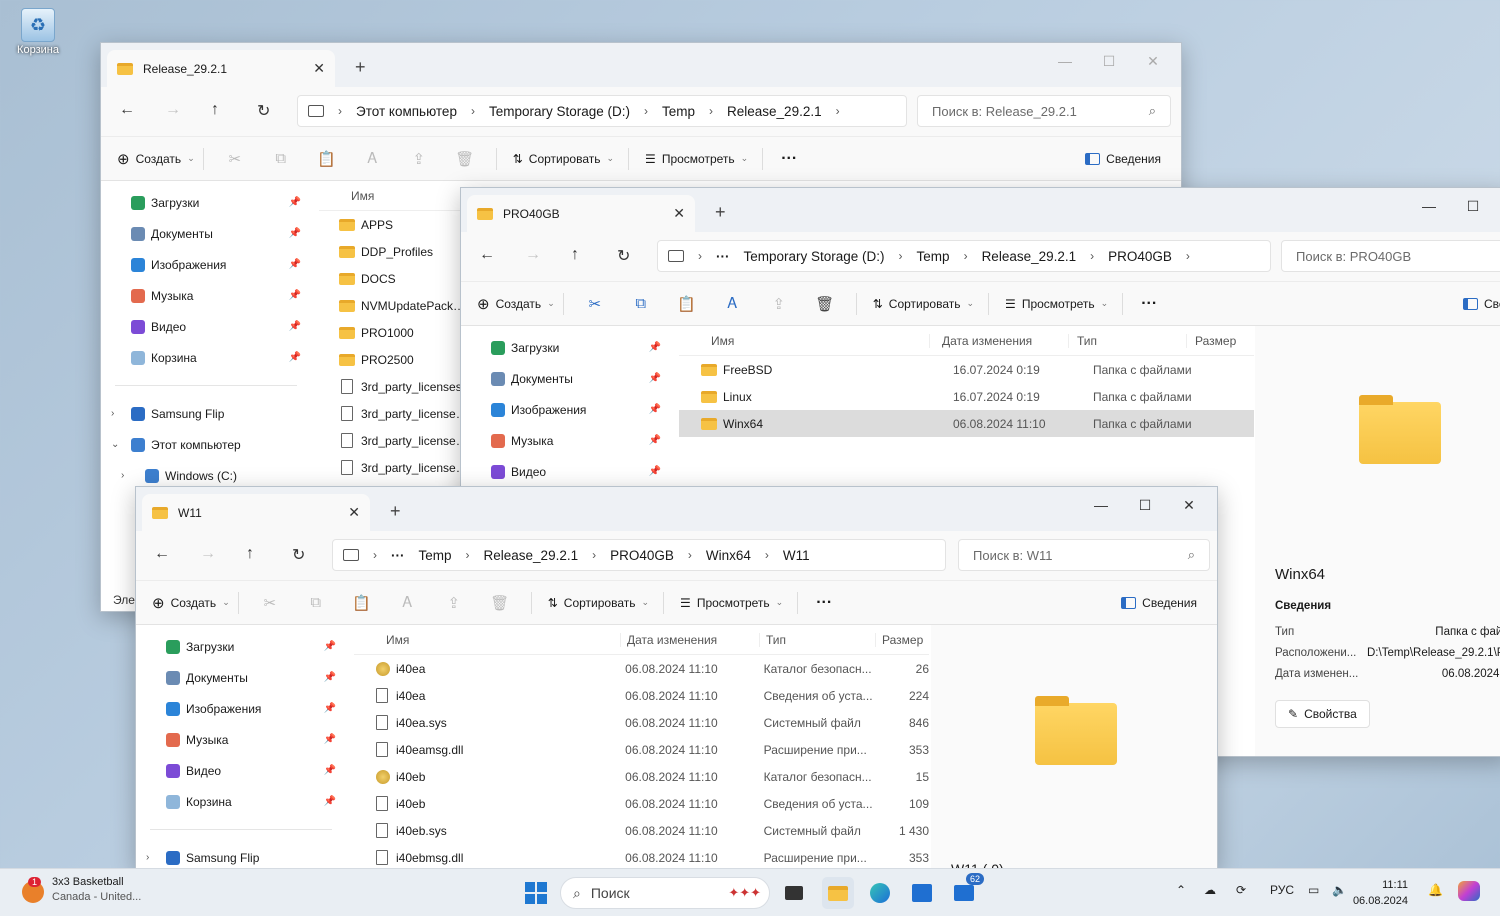 The image size is (1500, 916). Describe the element at coordinates (1044, 111) in the screenshot. I see `search-input: Поиск в: Release_29.2.1 ⌕` at that location.